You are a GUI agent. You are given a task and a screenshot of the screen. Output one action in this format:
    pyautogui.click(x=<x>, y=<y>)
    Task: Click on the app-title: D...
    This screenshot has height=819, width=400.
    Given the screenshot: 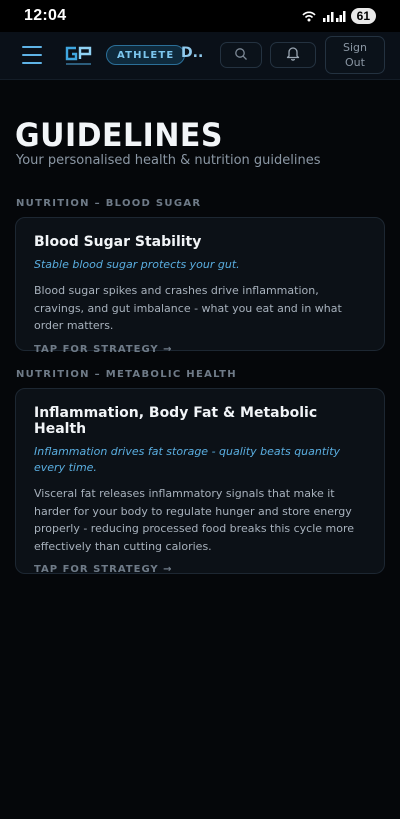 What is the action you would take?
    pyautogui.click(x=192, y=53)
    